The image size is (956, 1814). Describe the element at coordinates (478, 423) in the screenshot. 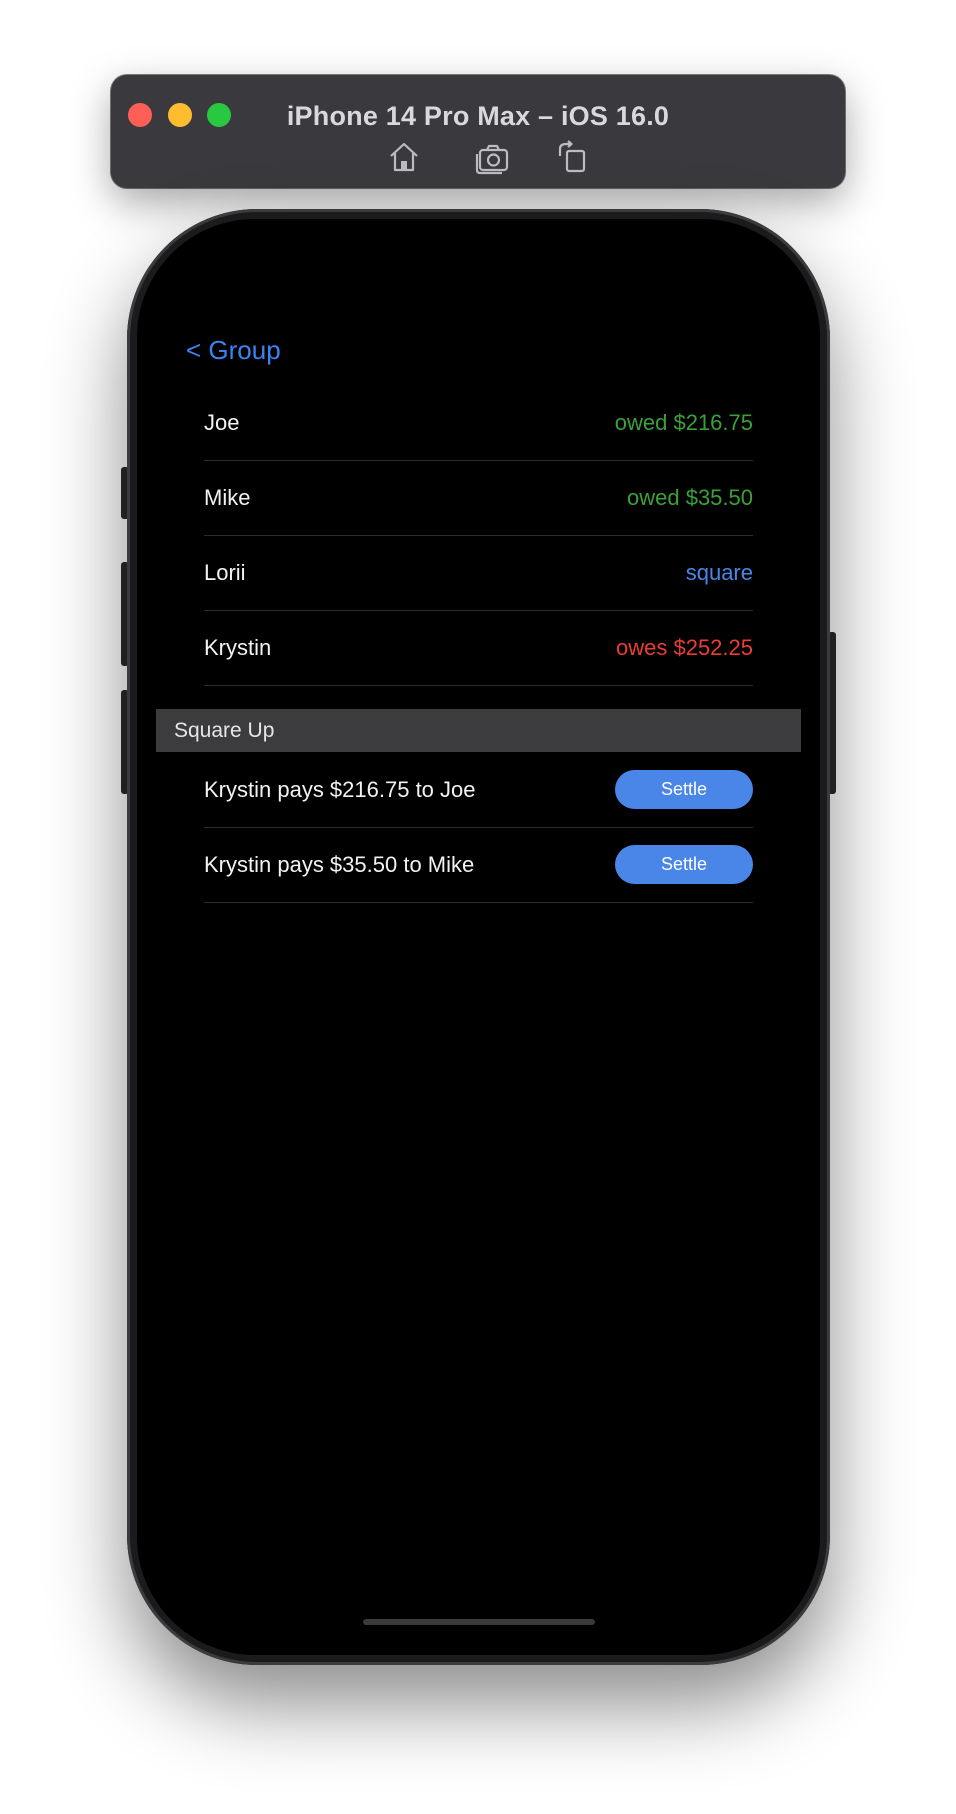

I see `balance-row: Joe owed $216.75` at that location.